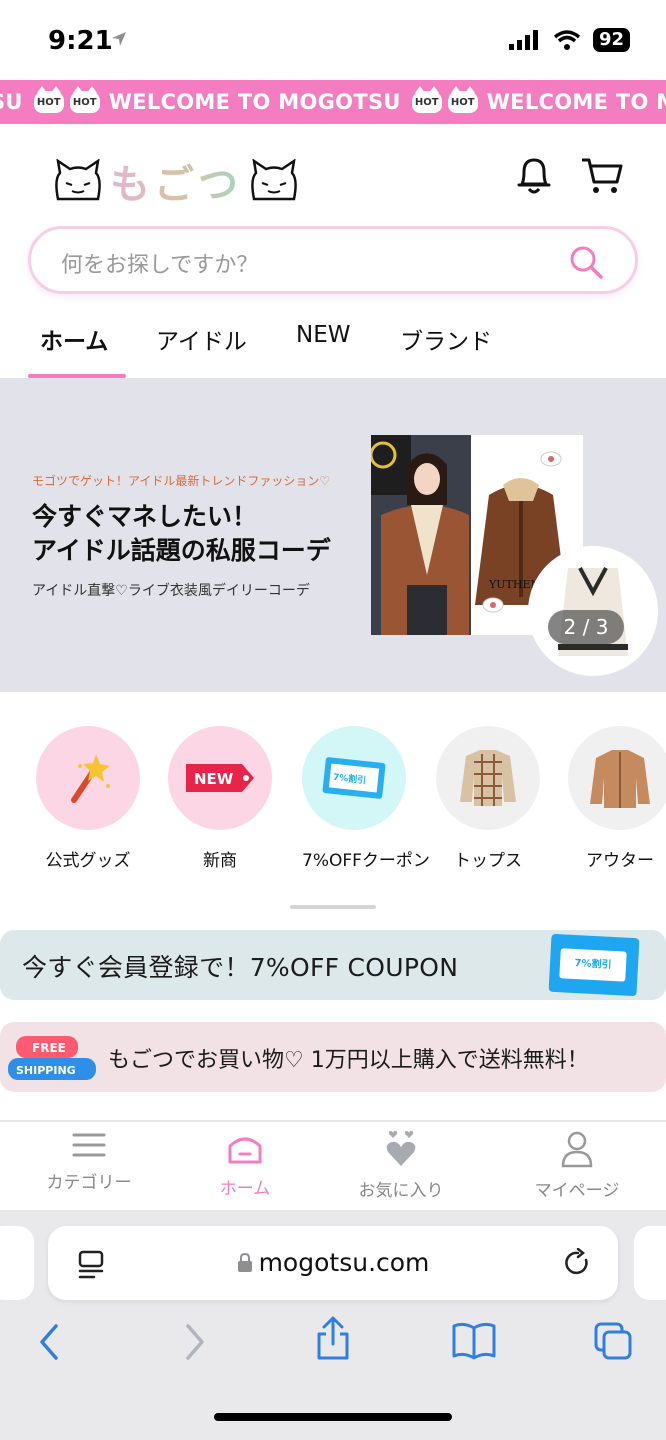 This screenshot has width=666, height=1440. I want to click on back-icon, so click(50, 1342).